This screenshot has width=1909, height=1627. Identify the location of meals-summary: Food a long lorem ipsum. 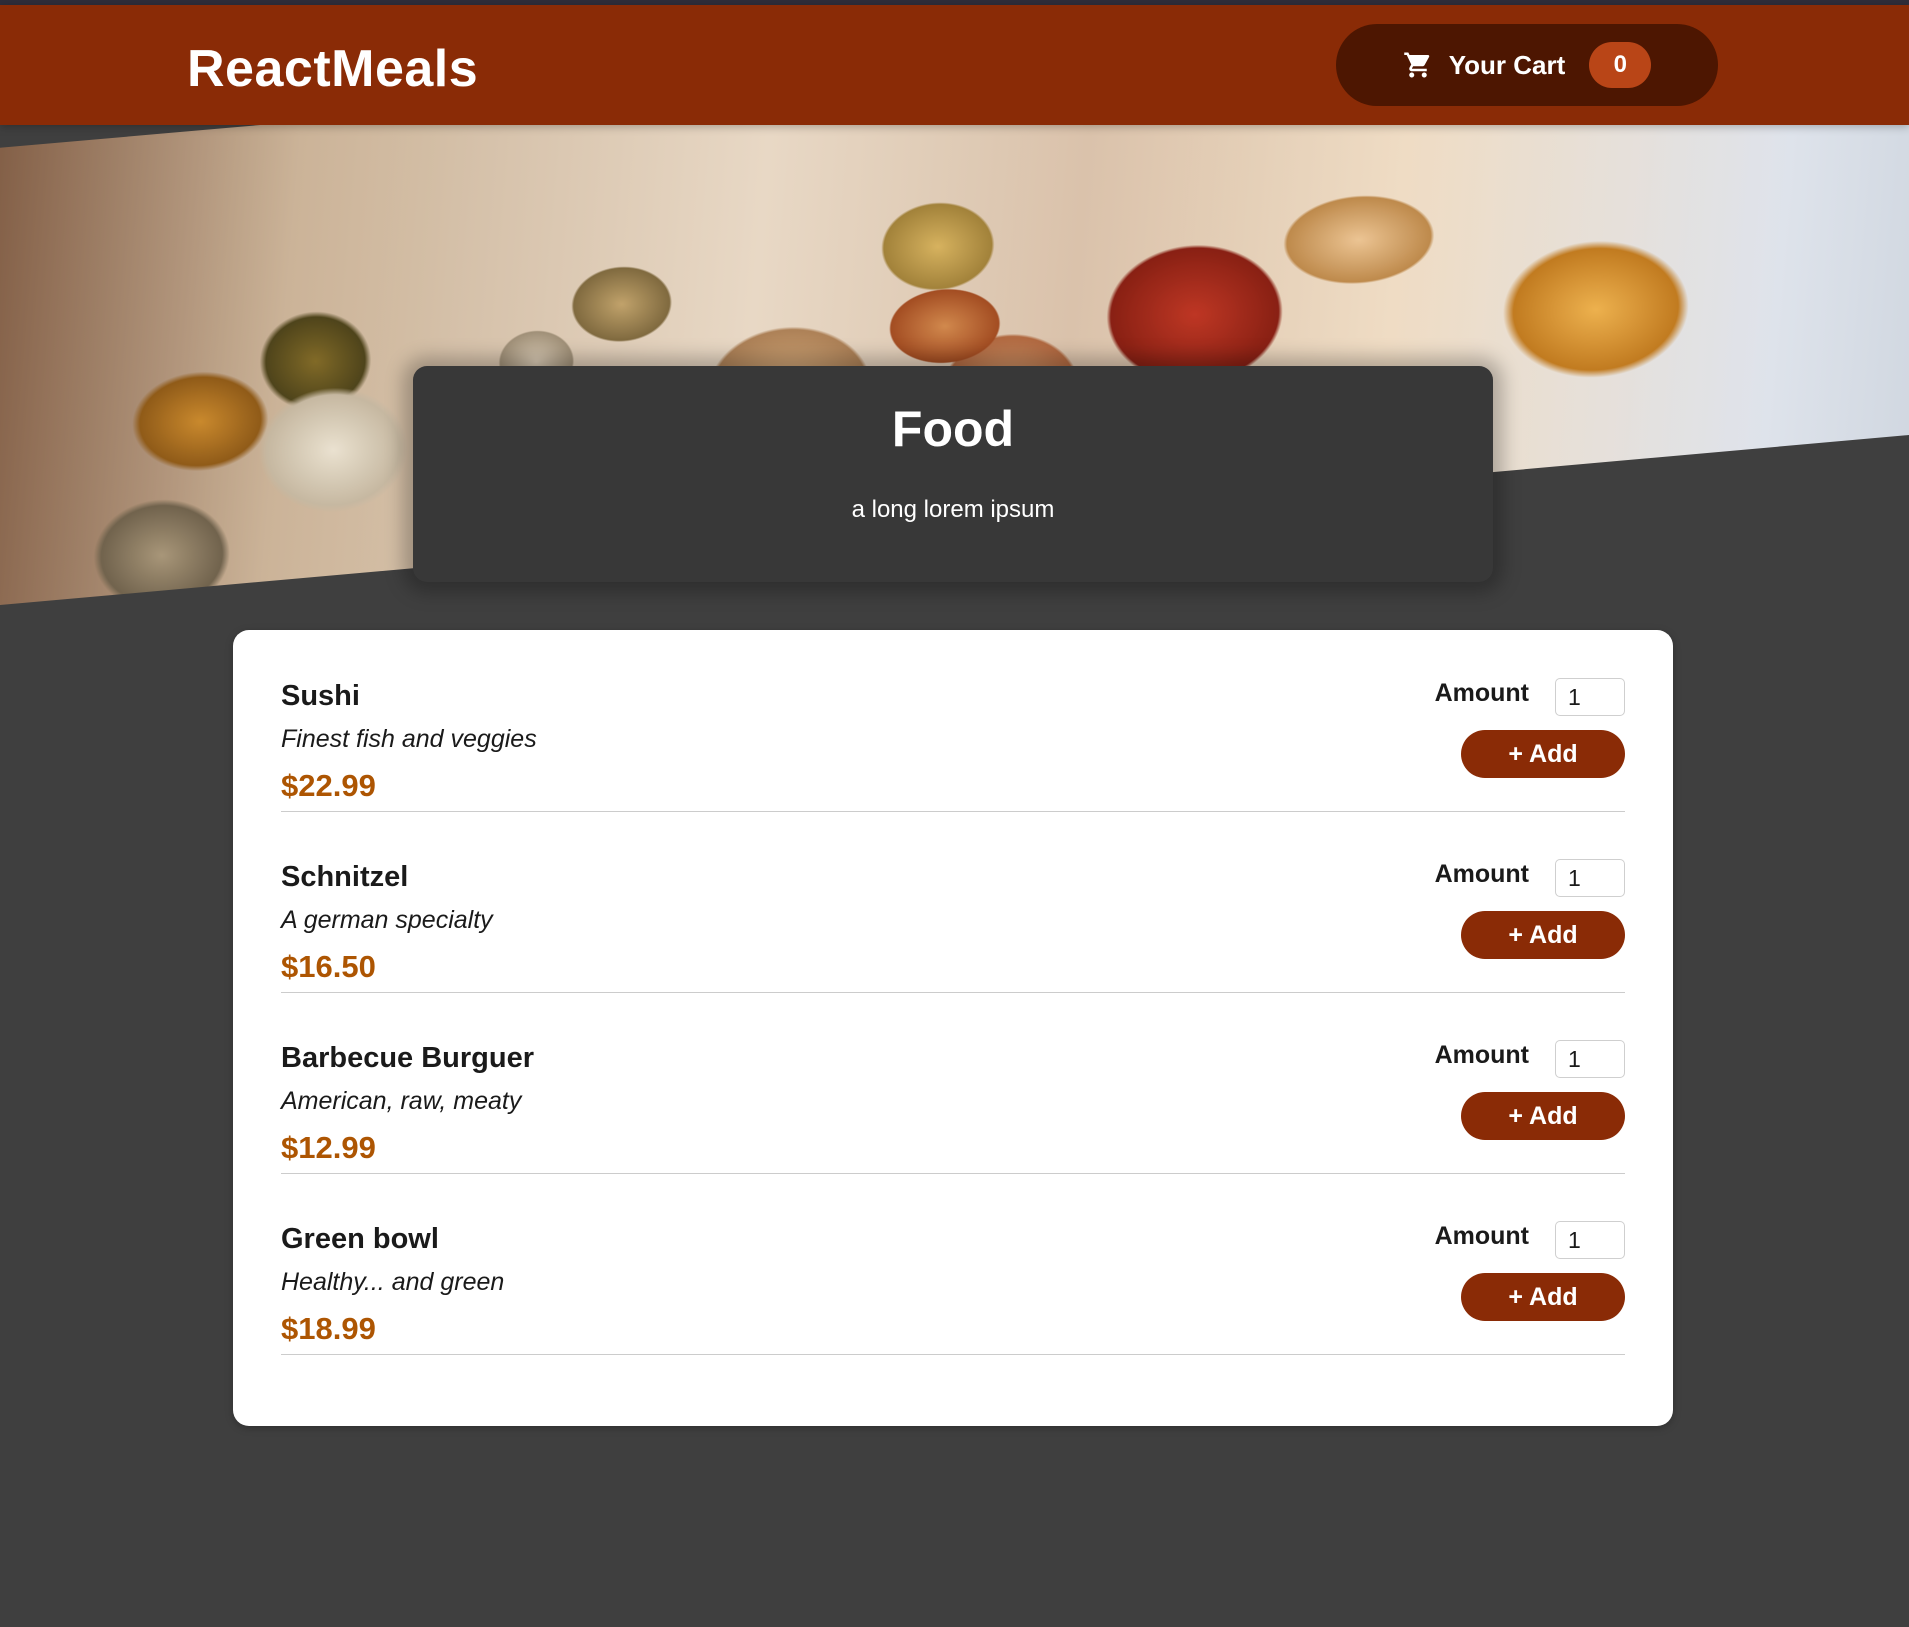
(953, 474).